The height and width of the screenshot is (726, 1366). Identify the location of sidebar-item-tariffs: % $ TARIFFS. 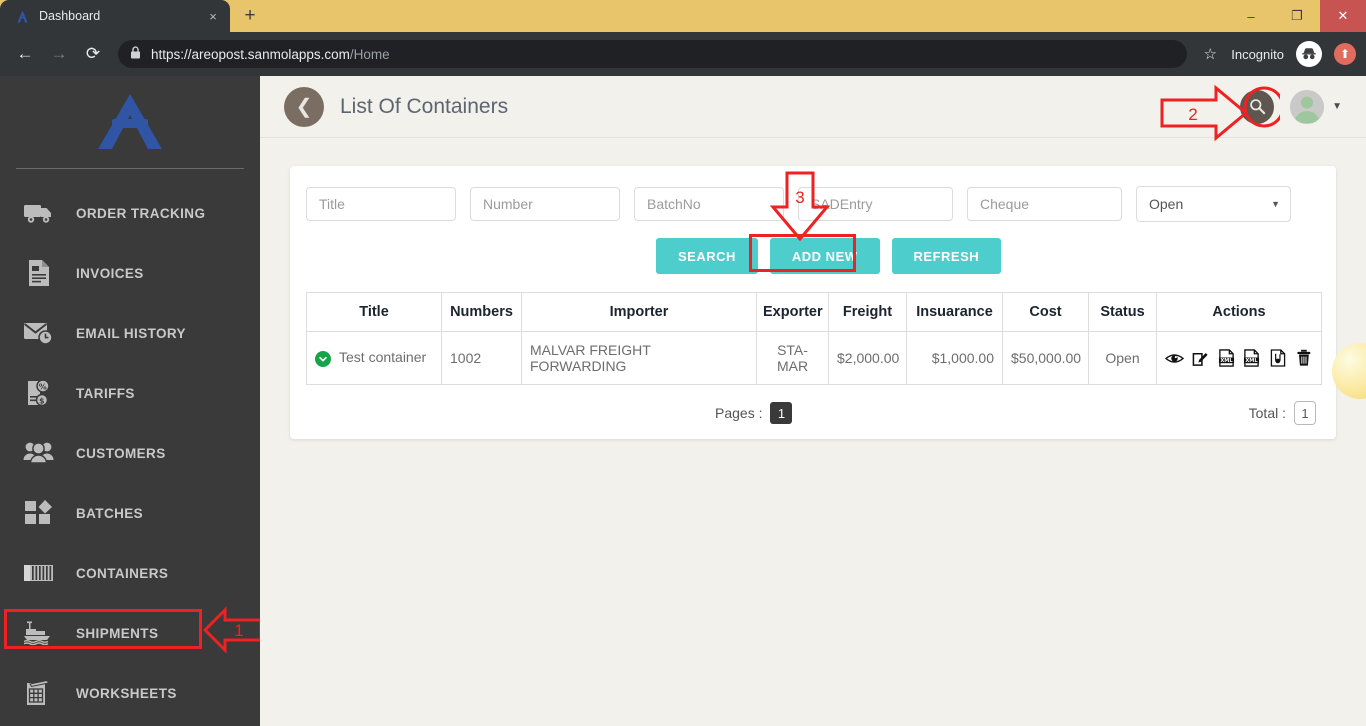
(130, 393).